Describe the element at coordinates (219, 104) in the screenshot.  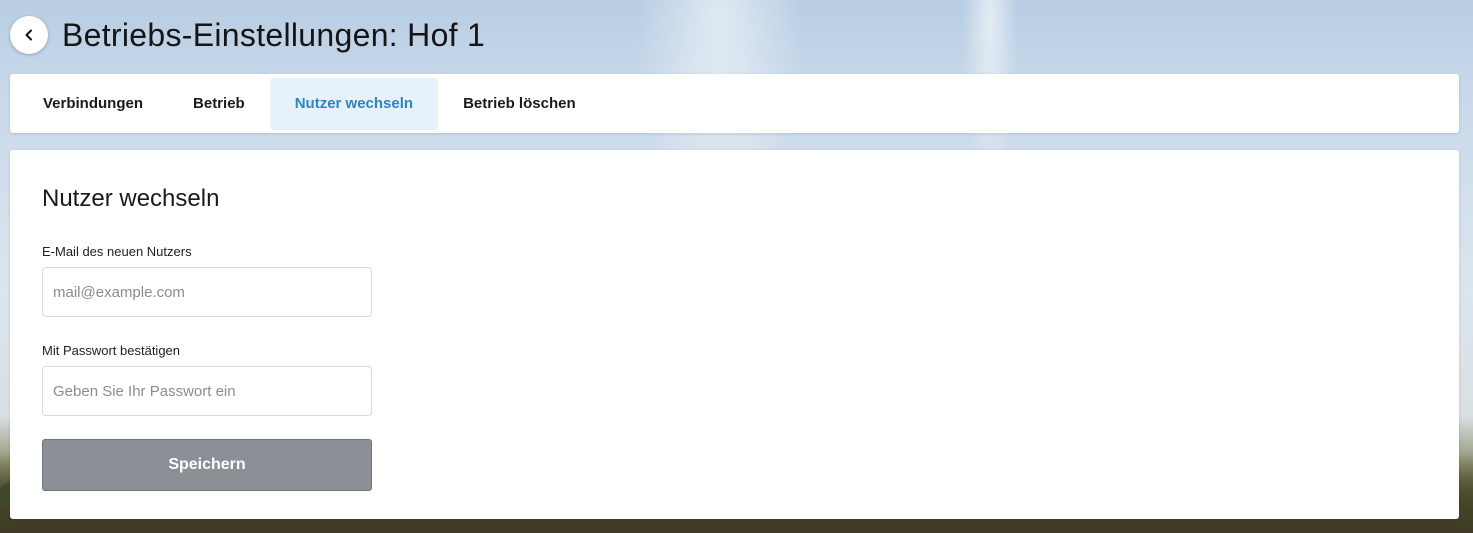
I see `tab-betrieb: Betrieb` at that location.